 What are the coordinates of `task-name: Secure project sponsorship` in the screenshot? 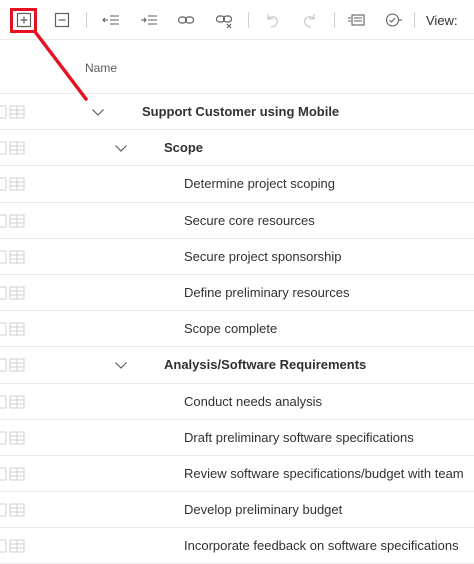 It's located at (263, 256).